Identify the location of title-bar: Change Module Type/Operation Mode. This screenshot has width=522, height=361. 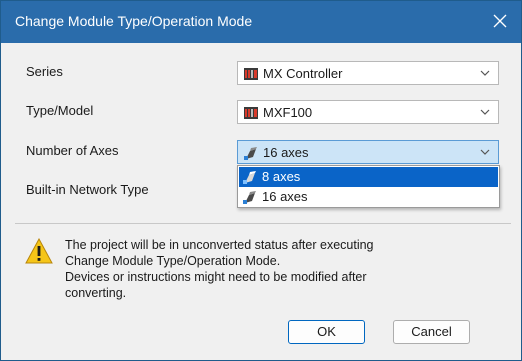
(261, 22).